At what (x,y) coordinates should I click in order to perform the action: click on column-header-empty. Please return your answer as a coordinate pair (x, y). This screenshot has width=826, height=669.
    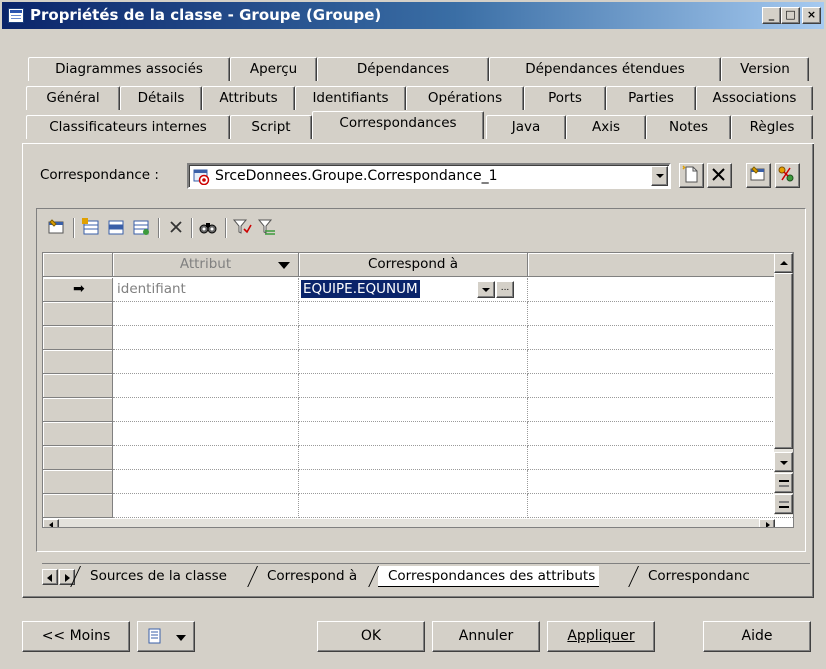
    Looking at the image, I should click on (660, 265).